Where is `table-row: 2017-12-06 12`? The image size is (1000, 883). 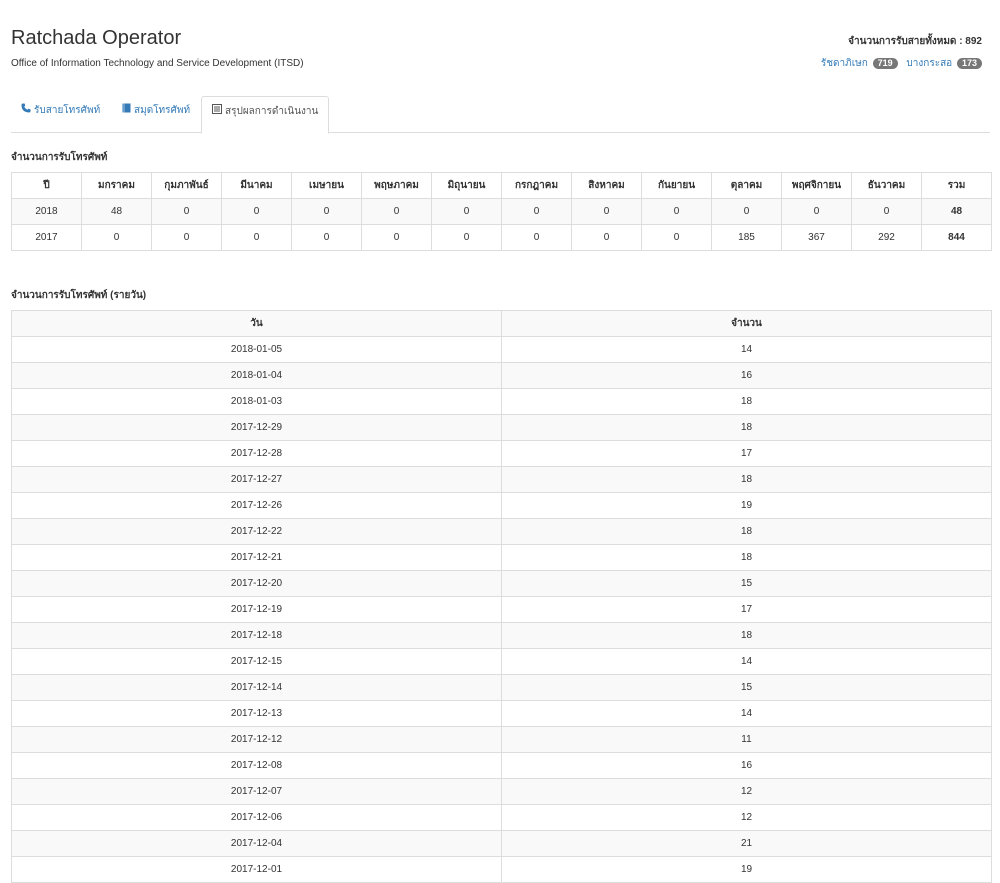
table-row: 2017-12-06 12 is located at coordinates (501, 817).